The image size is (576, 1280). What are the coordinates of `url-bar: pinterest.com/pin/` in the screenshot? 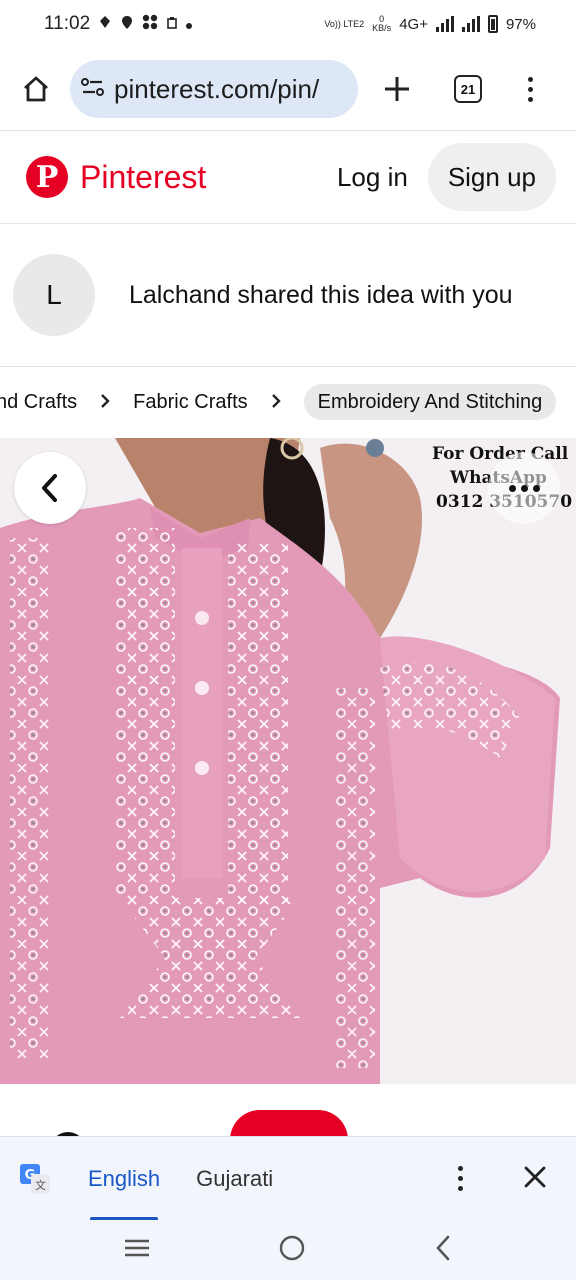 It's located at (214, 89).